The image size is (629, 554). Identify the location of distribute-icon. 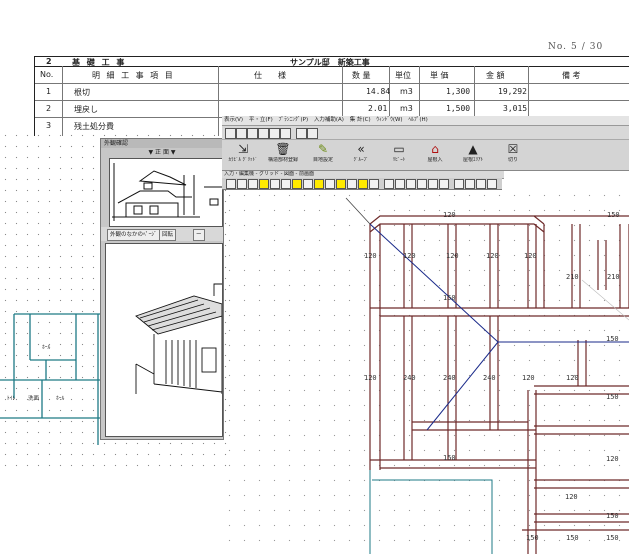
(400, 184).